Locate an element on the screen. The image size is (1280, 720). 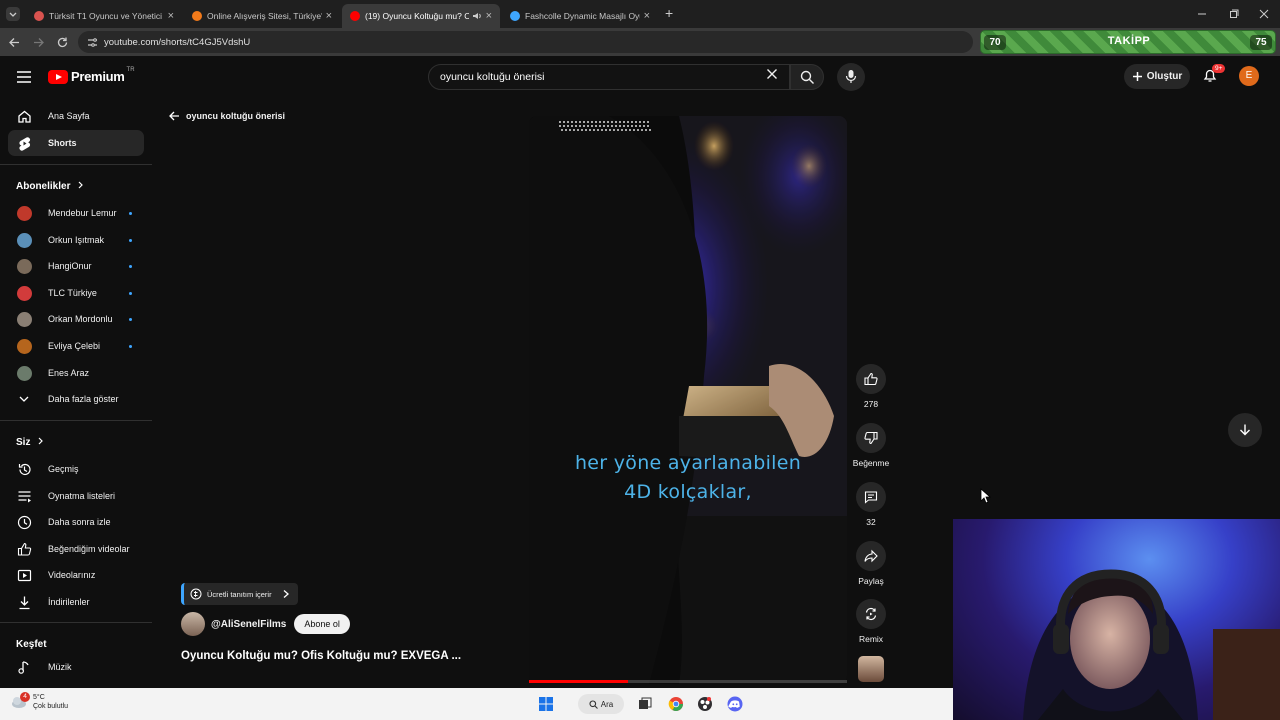
sidebar-item-home: Ana Sayfa is located at coordinates (76, 116).